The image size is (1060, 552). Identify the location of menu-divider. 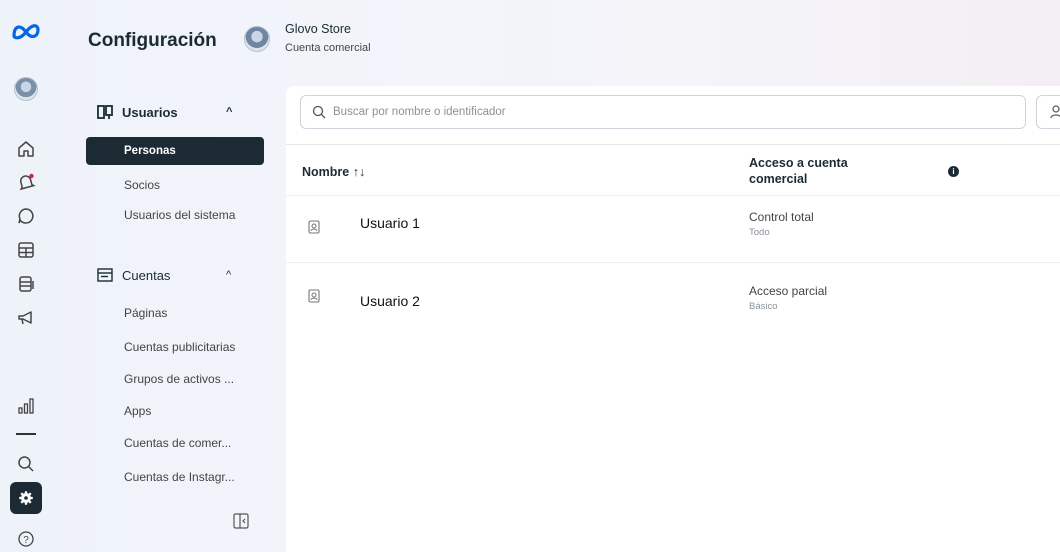
(26, 434).